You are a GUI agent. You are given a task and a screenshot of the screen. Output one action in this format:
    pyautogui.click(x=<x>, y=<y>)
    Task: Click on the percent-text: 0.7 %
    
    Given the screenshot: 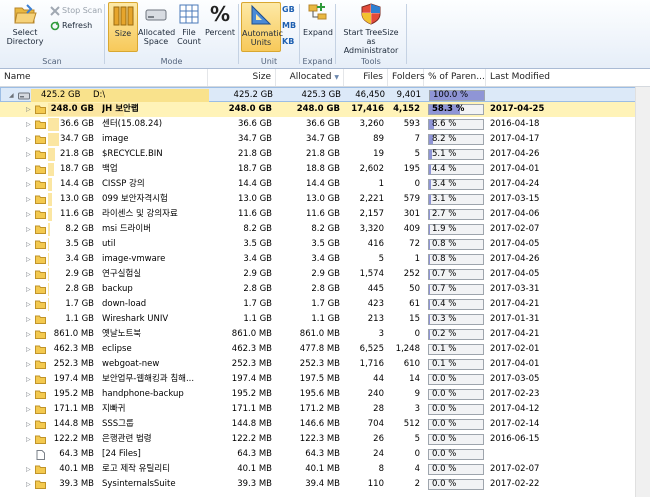 What is the action you would take?
    pyautogui.click(x=444, y=289)
    